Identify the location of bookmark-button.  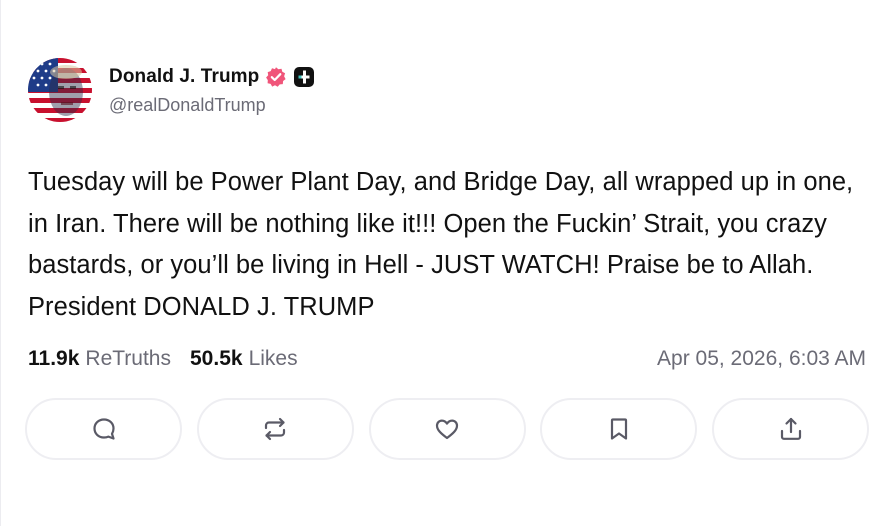
(619, 429).